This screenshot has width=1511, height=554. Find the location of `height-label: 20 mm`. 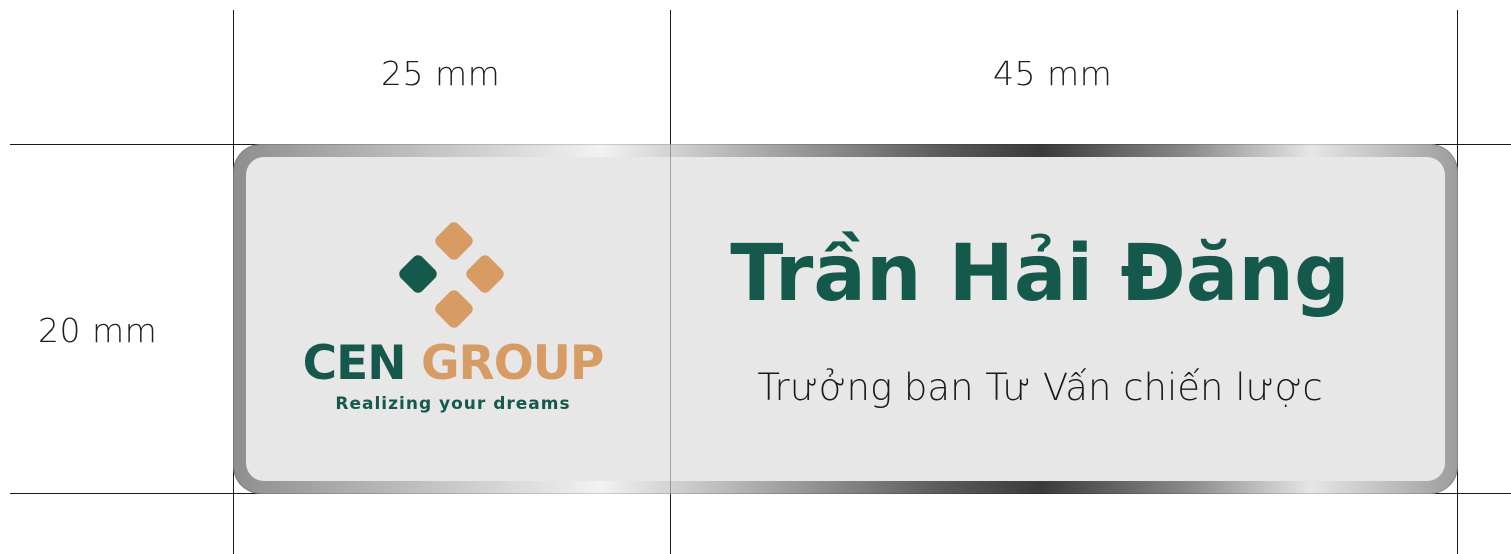

height-label: 20 mm is located at coordinates (98, 330).